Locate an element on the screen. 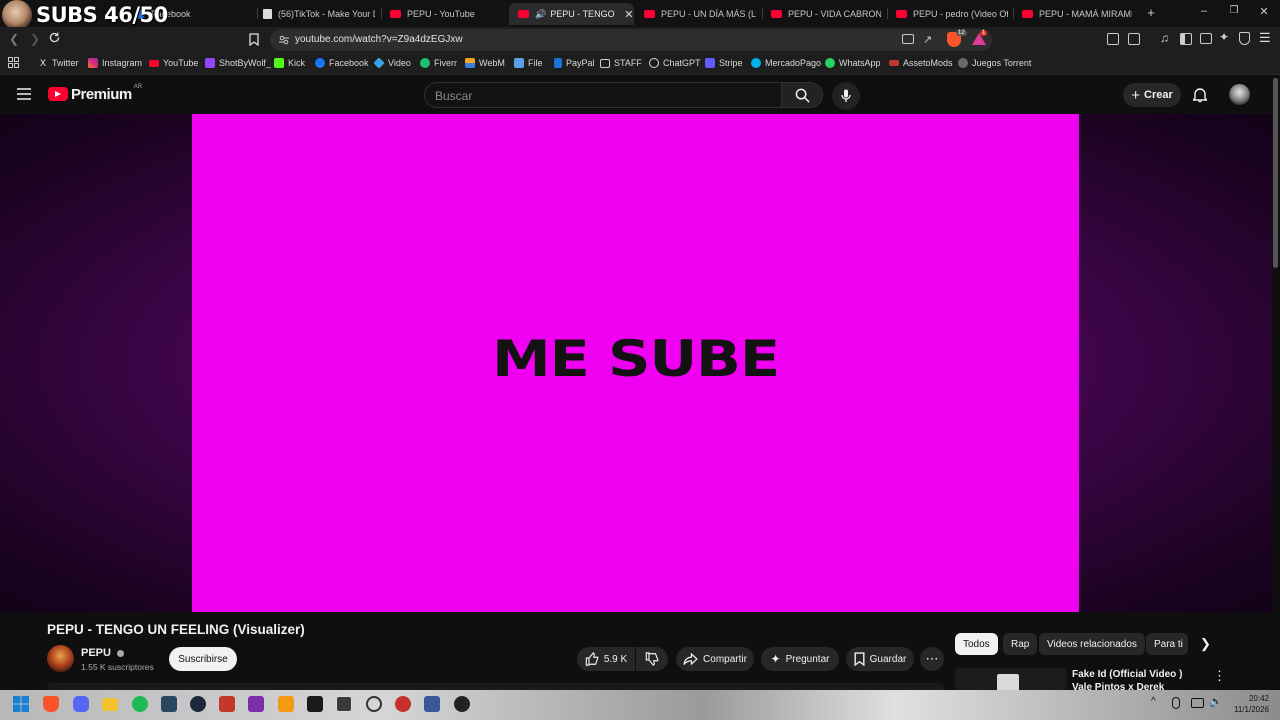  bookmark-page-icon is located at coordinates (254, 39).